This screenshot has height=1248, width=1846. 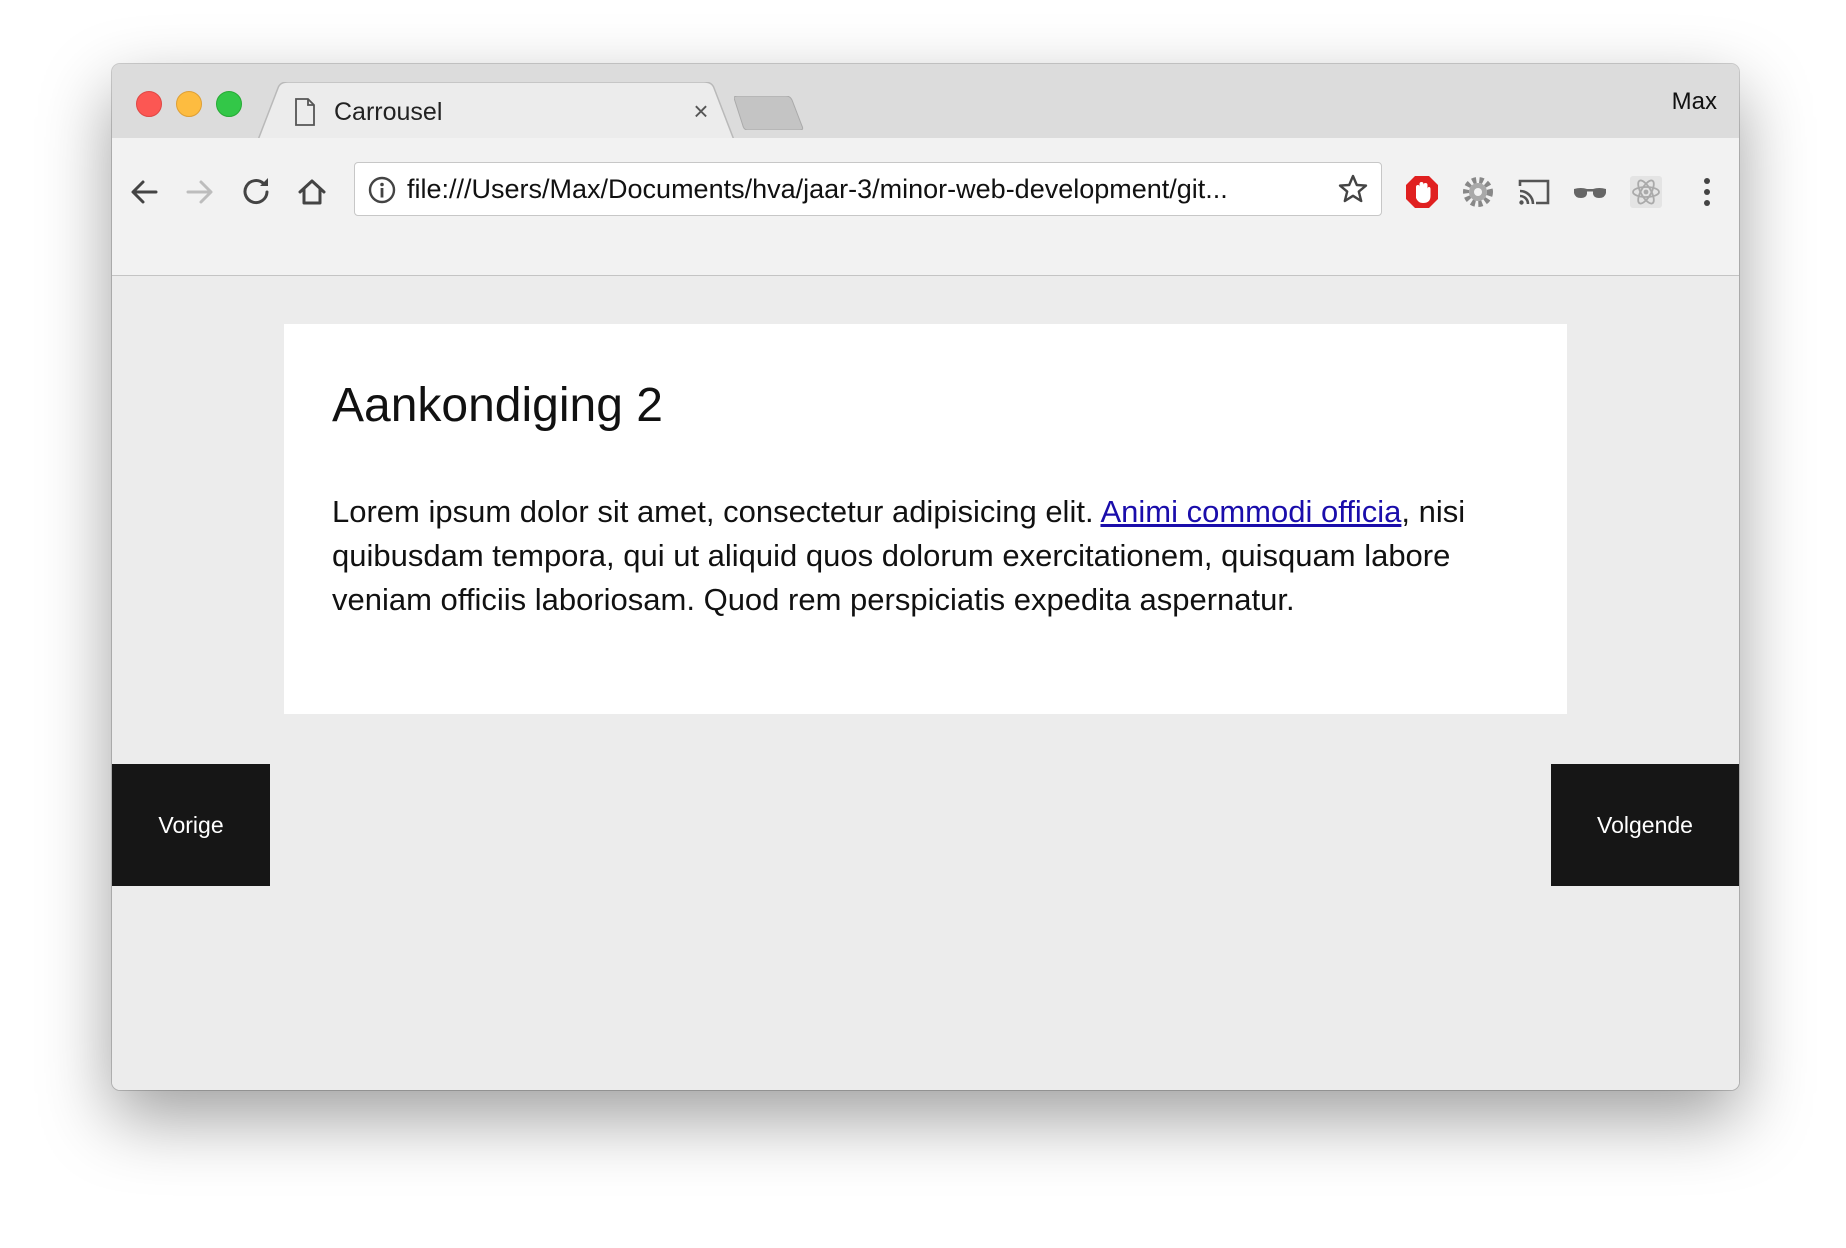 I want to click on cast-icon, so click(x=1534, y=192).